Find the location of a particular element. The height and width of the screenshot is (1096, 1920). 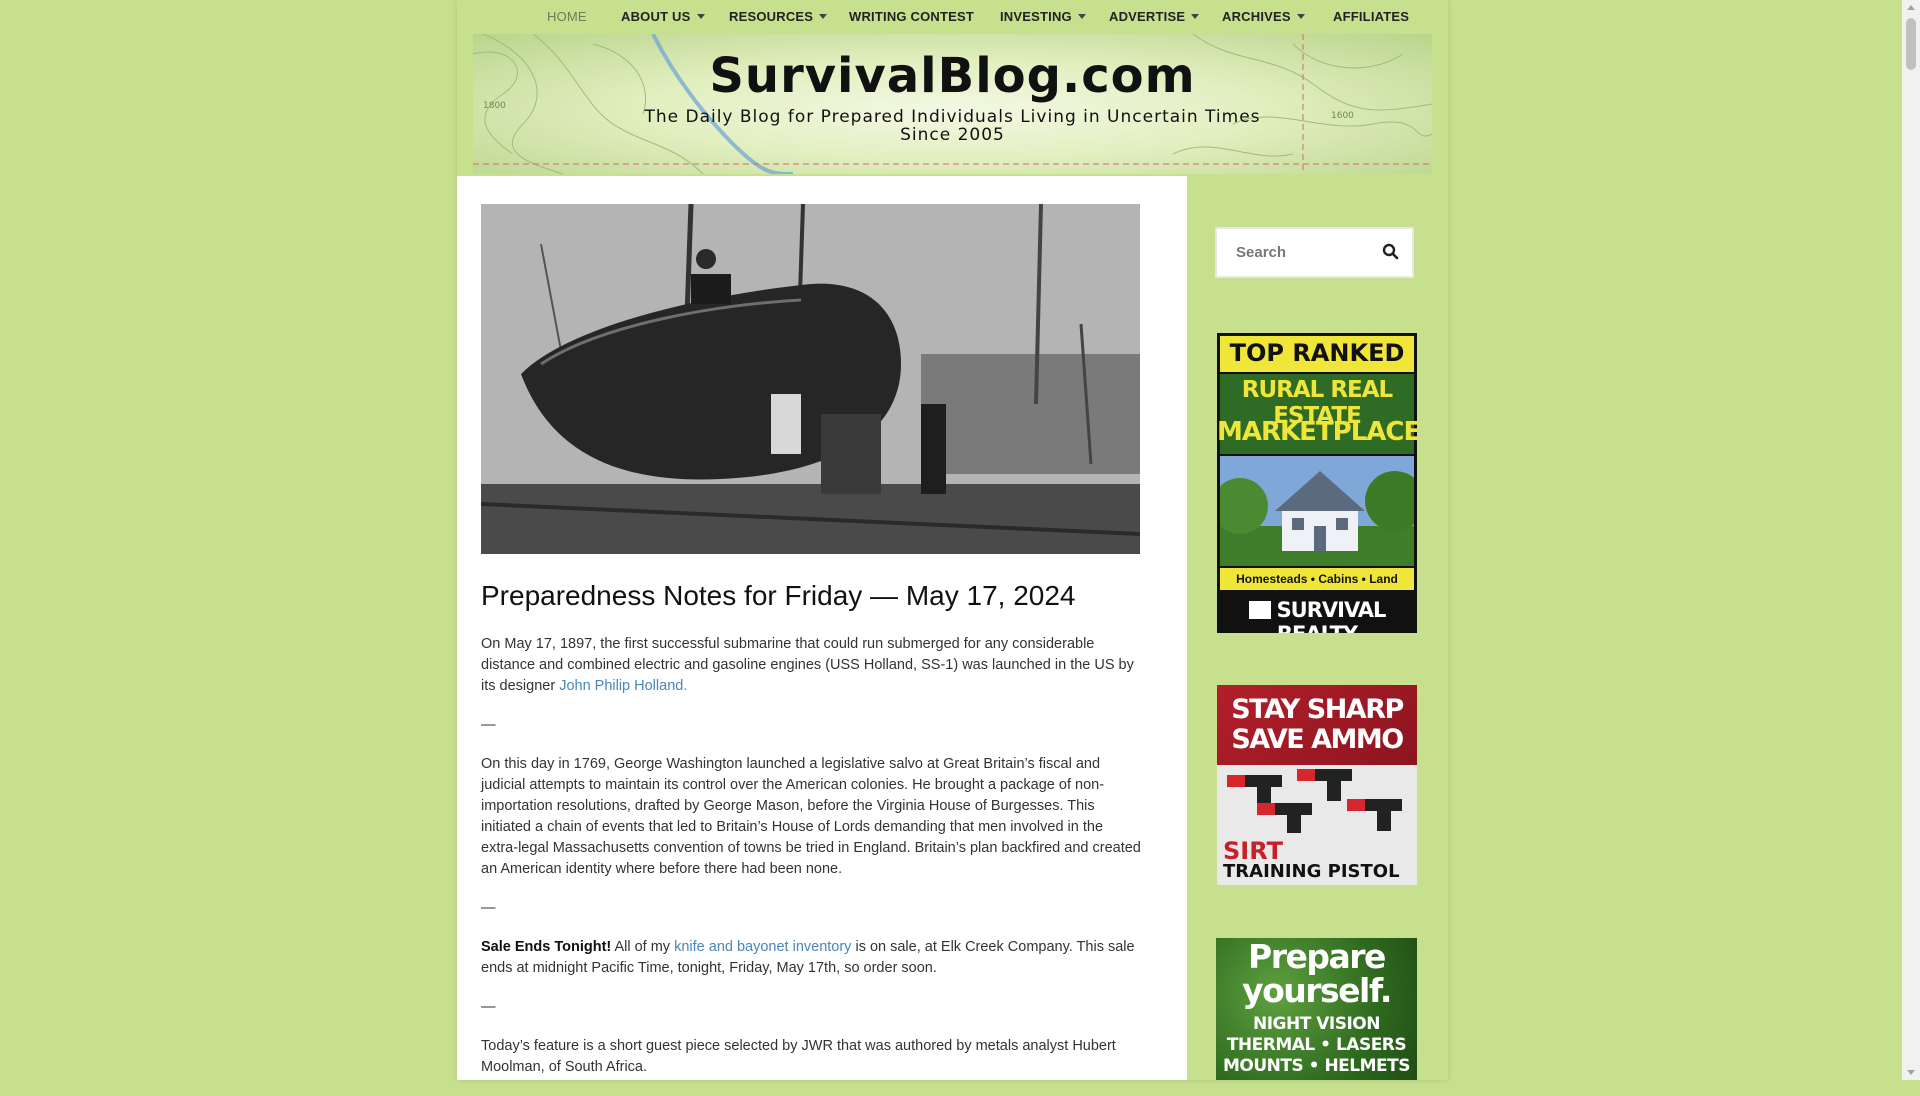

scroll-thumb is located at coordinates (1911, 44).